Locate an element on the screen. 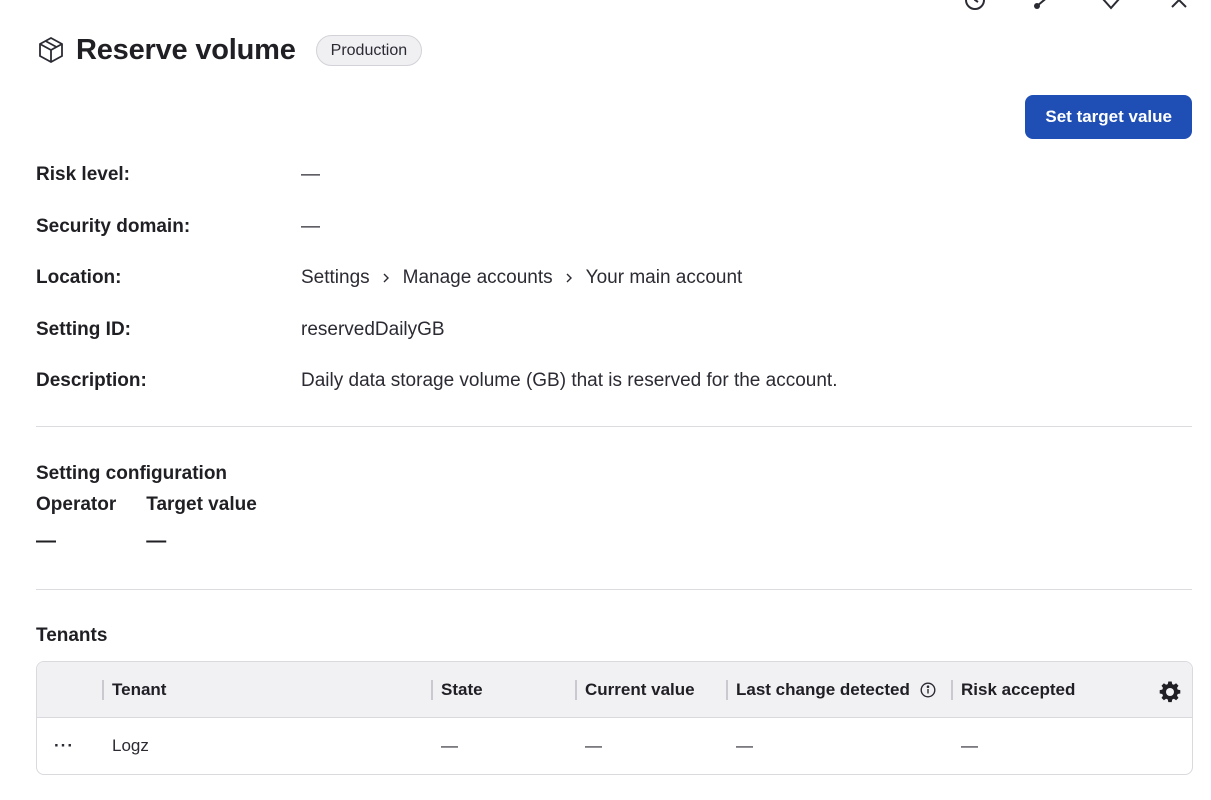 The height and width of the screenshot is (800, 1211). tenant-cell: Logz is located at coordinates (130, 746).